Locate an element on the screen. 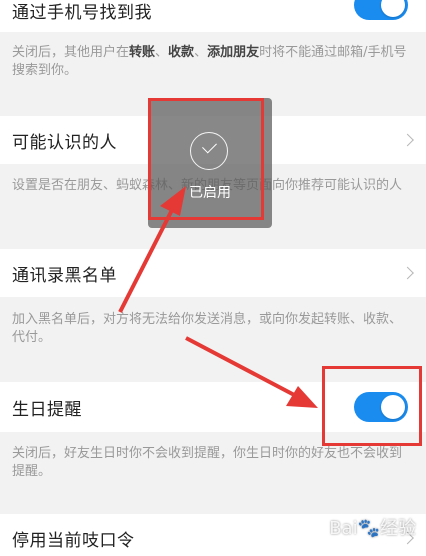  watermark-logo: Bai🐾经验 is located at coordinates (372, 528).